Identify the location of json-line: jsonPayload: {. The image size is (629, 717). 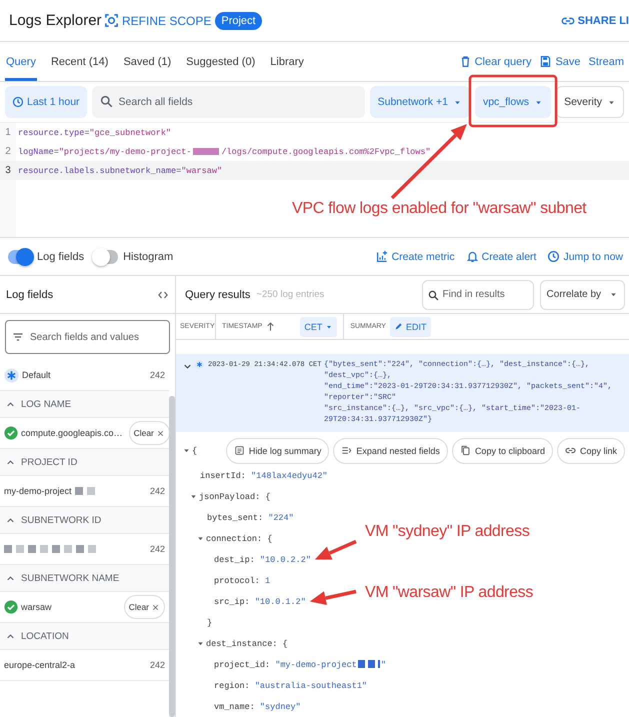
(234, 497).